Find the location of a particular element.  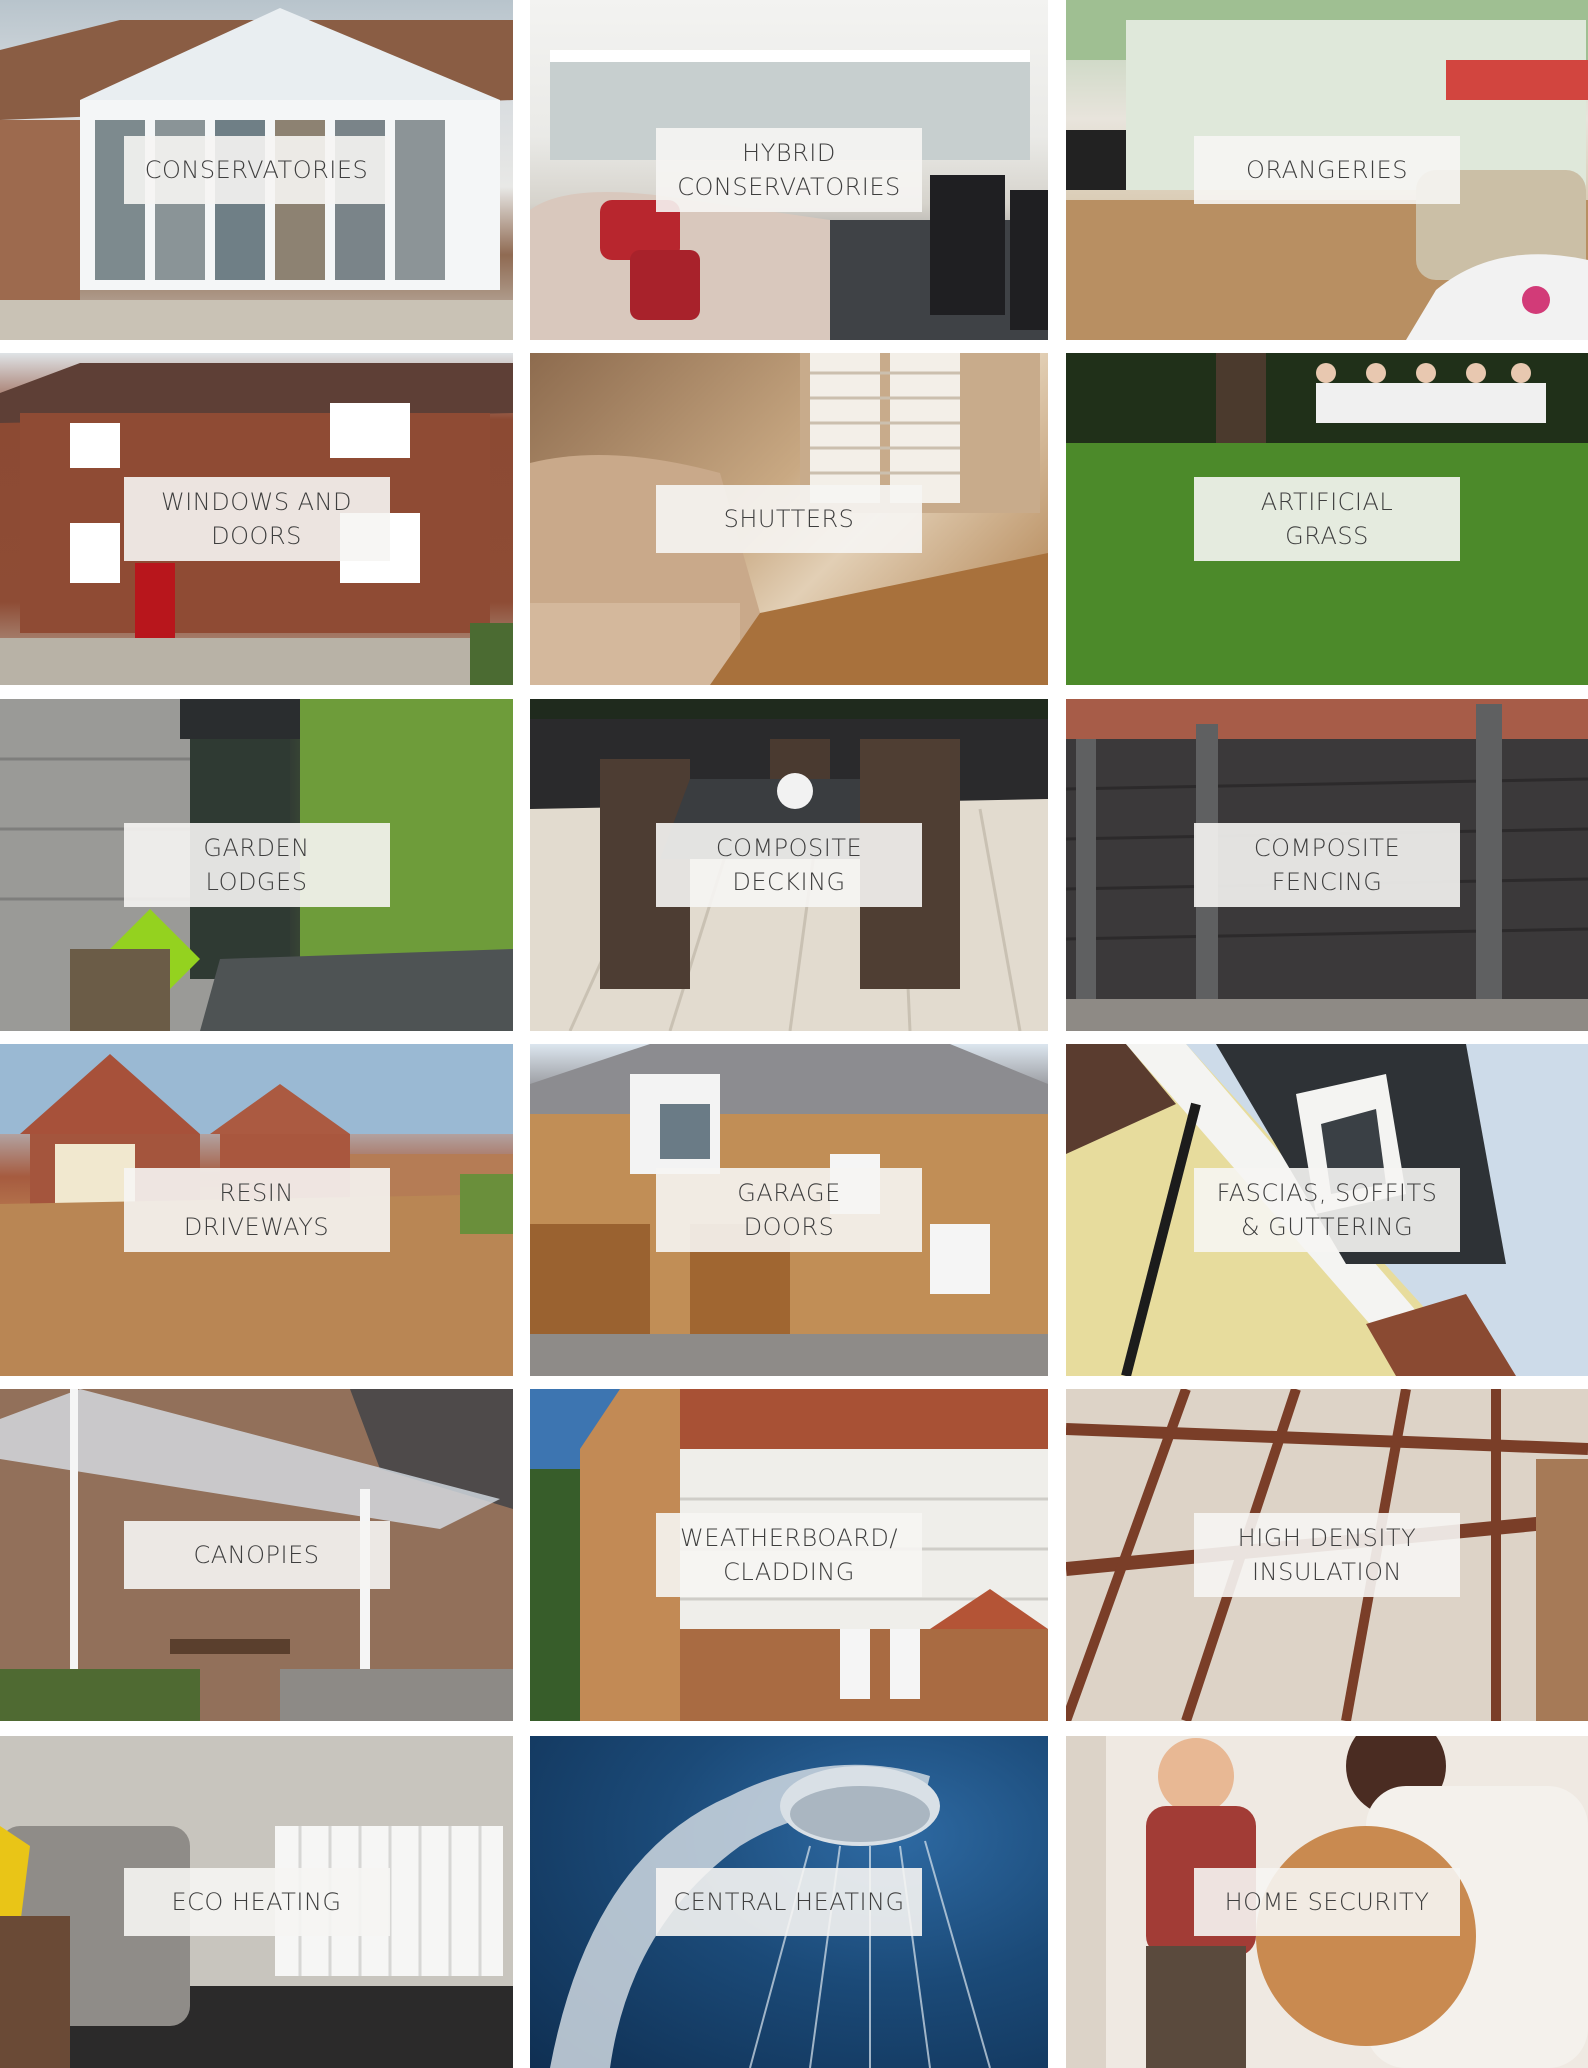

label-line: ORANGERIES is located at coordinates (1327, 170).